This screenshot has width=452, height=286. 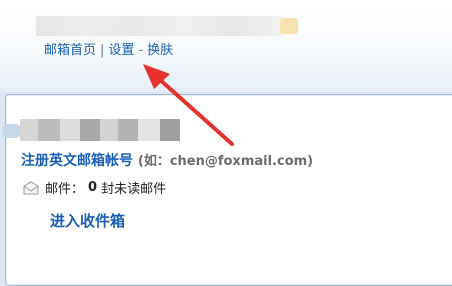 I want to click on envelope-icon, so click(x=31, y=187).